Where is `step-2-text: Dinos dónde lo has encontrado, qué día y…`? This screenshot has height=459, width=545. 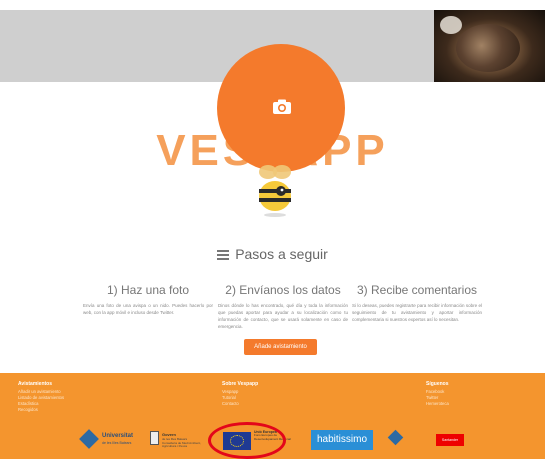 step-2-text: Dinos dónde lo has encontrado, qué día y… is located at coordinates (283, 316).